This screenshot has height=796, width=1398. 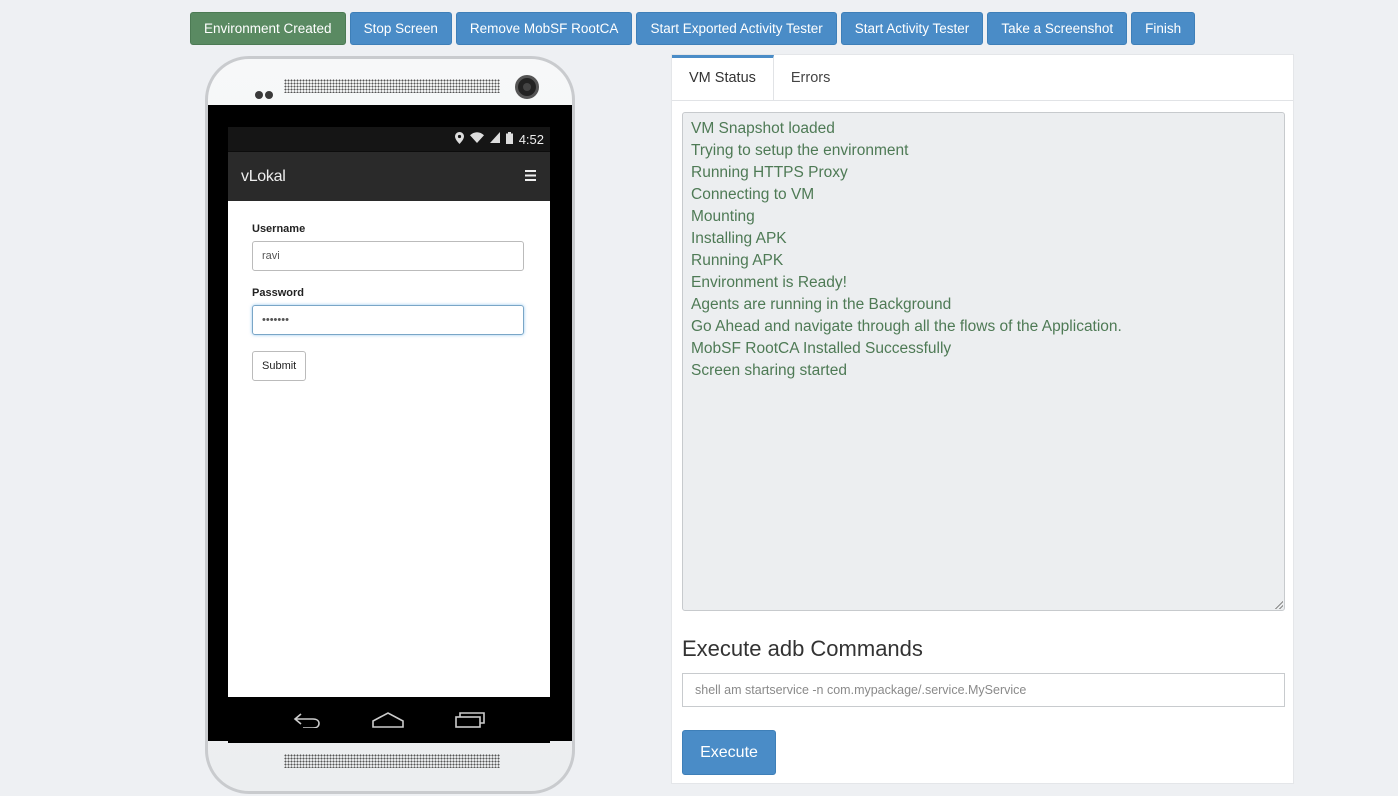 I want to click on adb-command-input, so click(x=983, y=690).